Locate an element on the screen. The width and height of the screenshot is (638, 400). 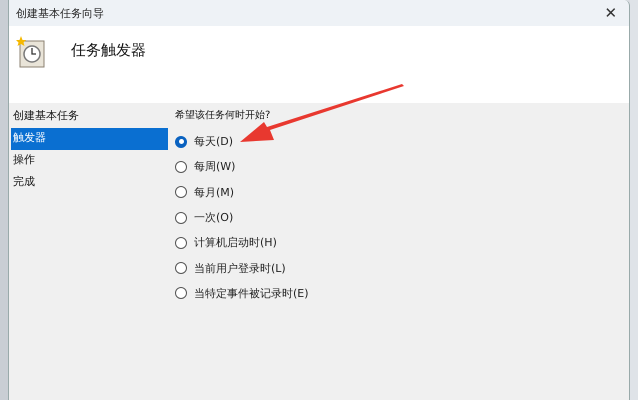
sidebar-item: 触发器 is located at coordinates (89, 139).